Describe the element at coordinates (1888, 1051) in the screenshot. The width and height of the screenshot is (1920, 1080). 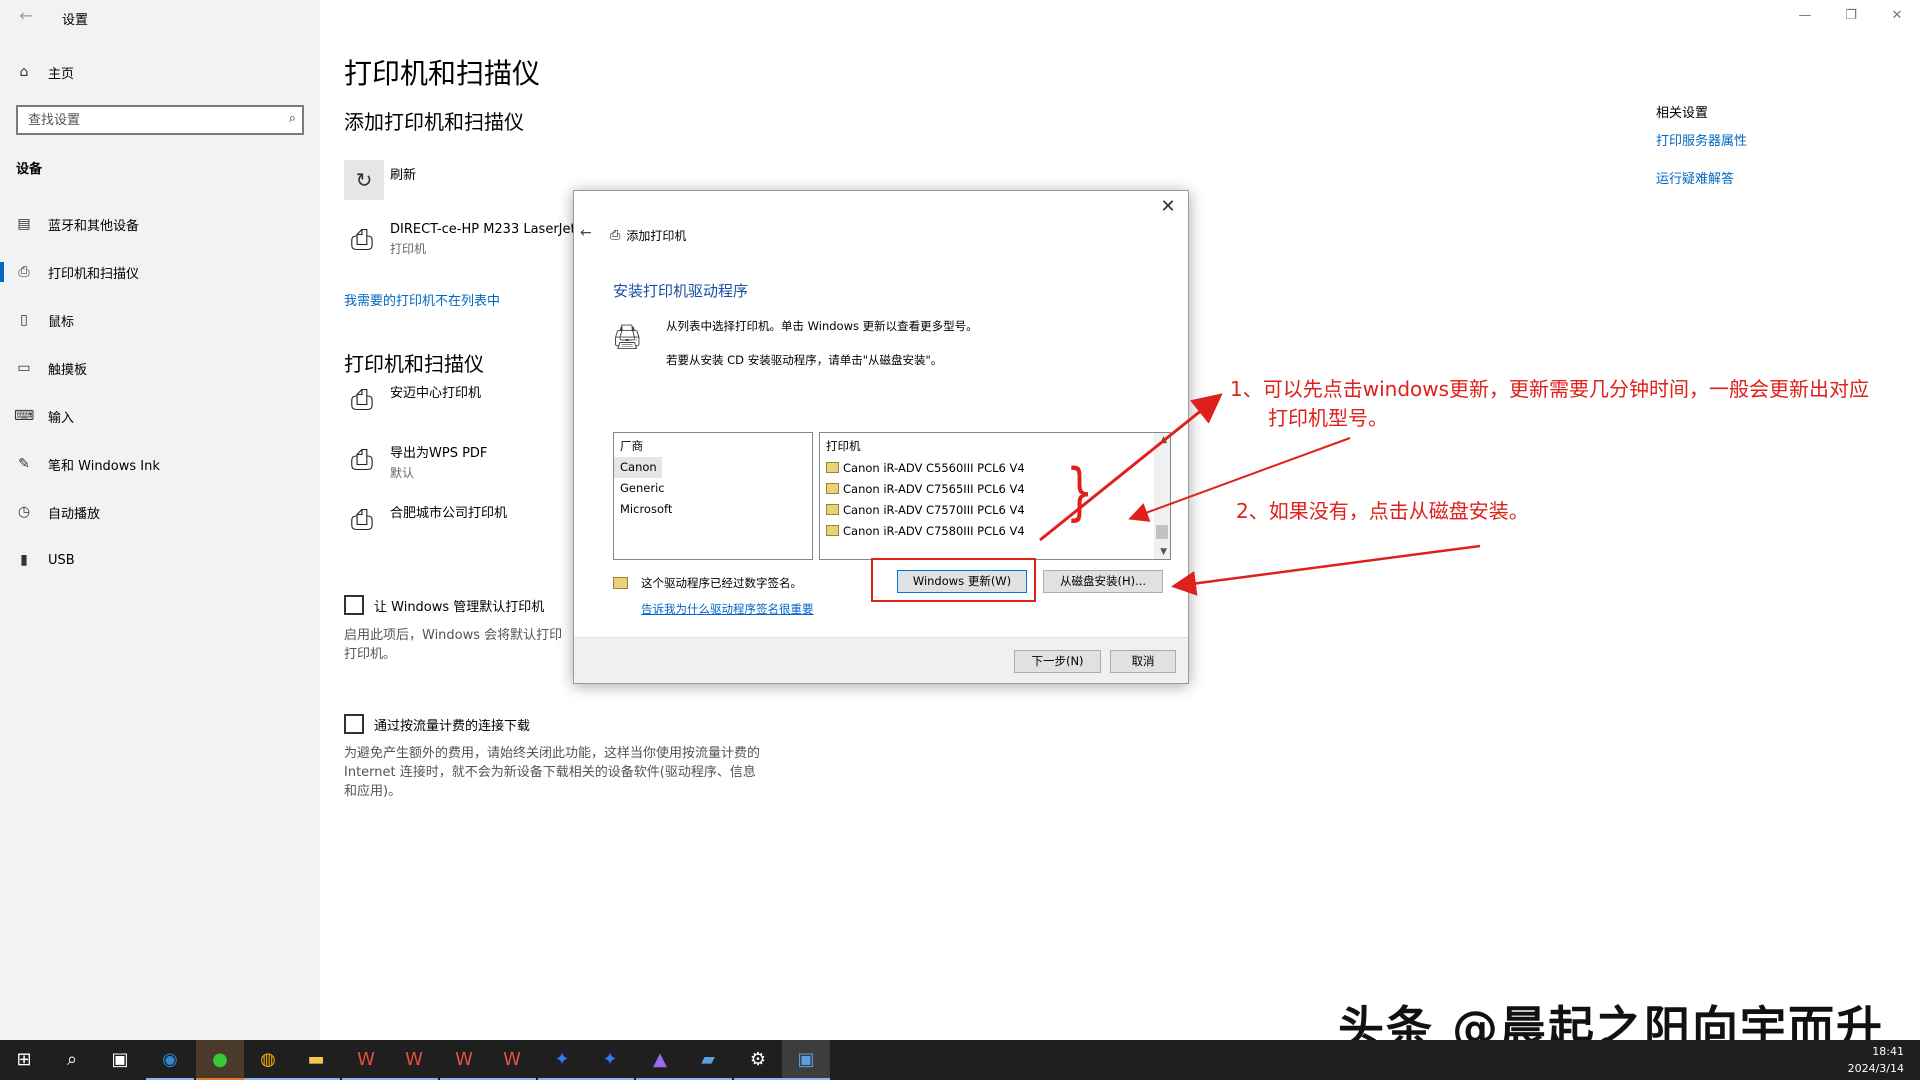
I see `clock-time: 18:41` at that location.